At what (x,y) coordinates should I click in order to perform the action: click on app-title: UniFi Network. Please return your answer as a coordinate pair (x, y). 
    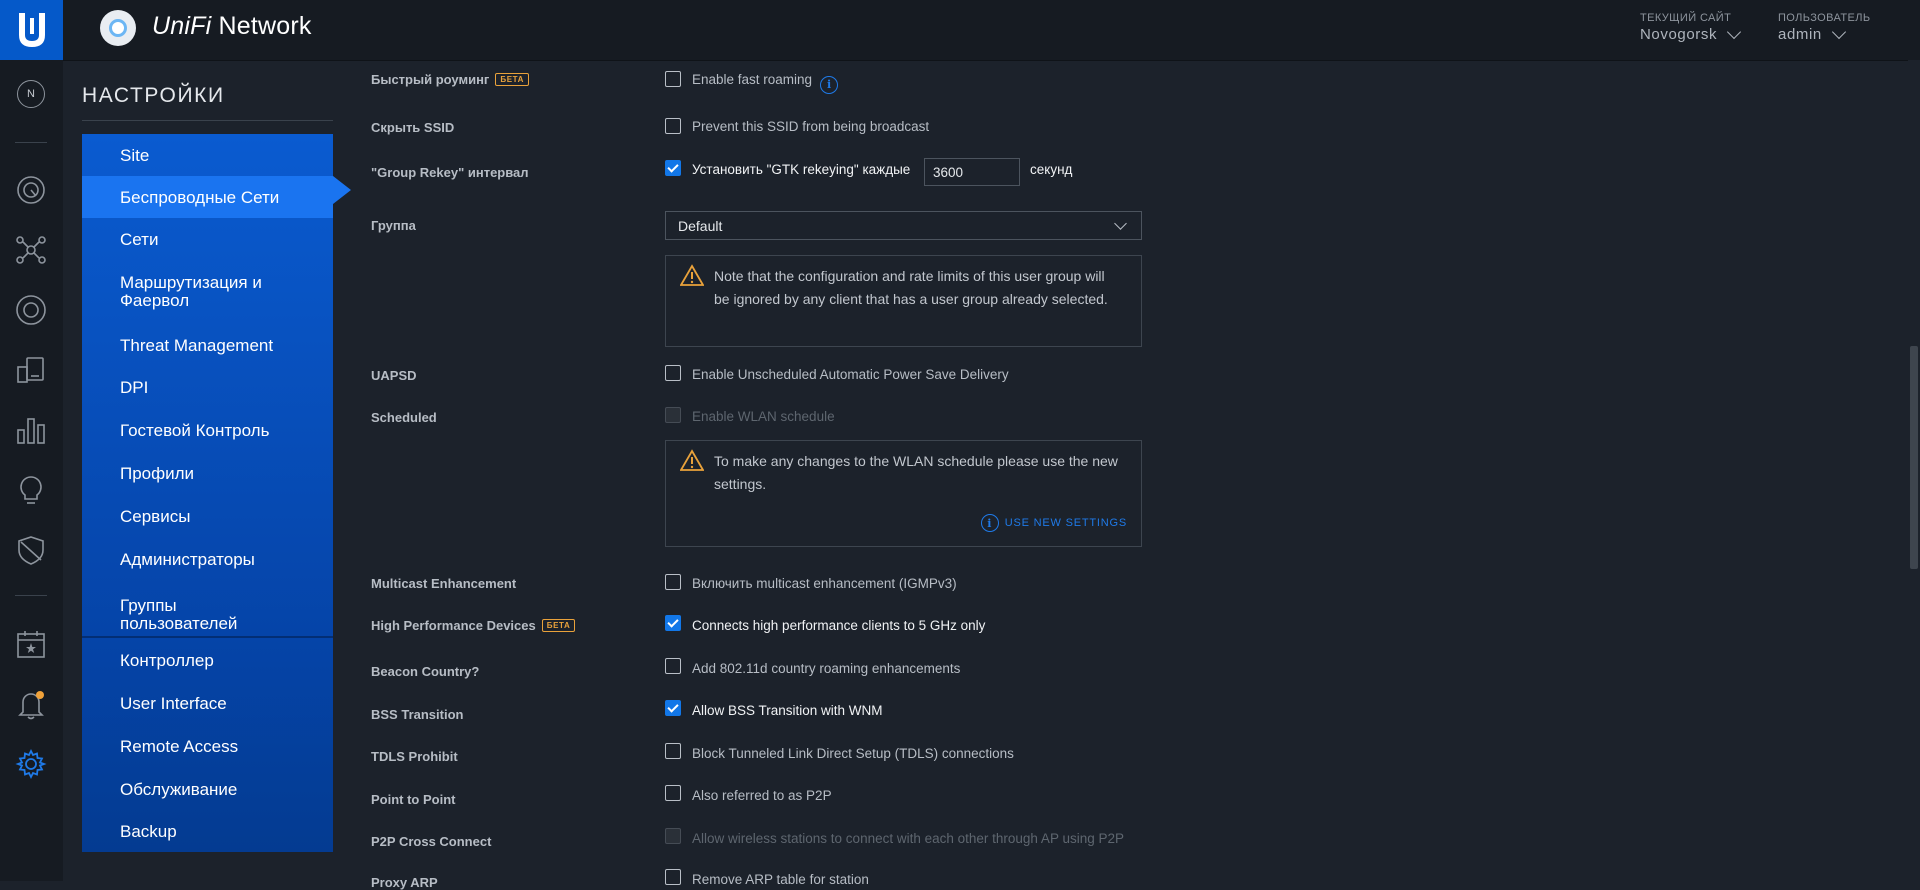
    Looking at the image, I should click on (232, 26).